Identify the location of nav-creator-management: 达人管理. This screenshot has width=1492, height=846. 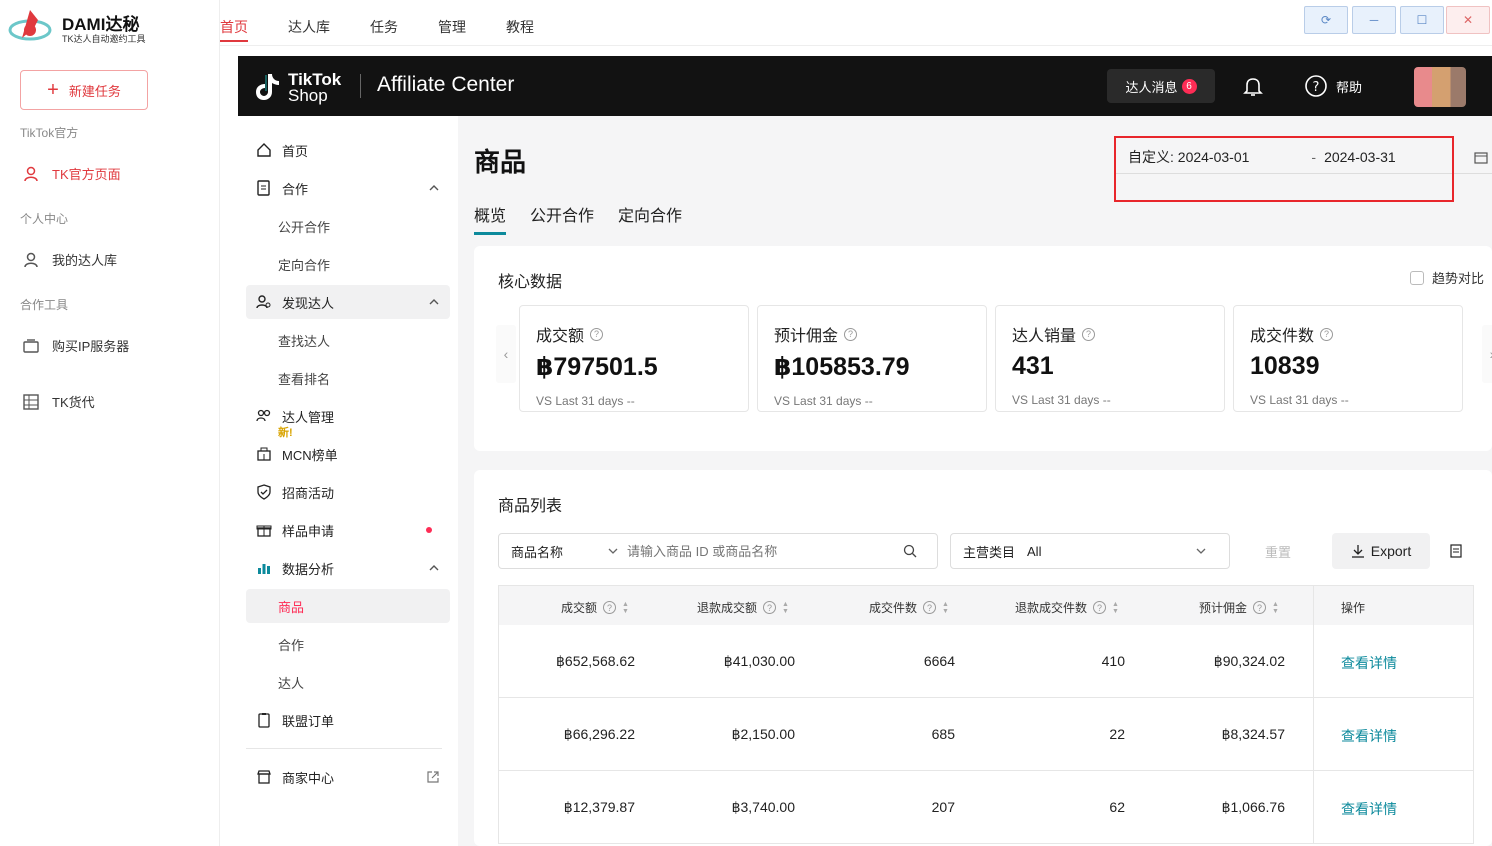
(348, 416).